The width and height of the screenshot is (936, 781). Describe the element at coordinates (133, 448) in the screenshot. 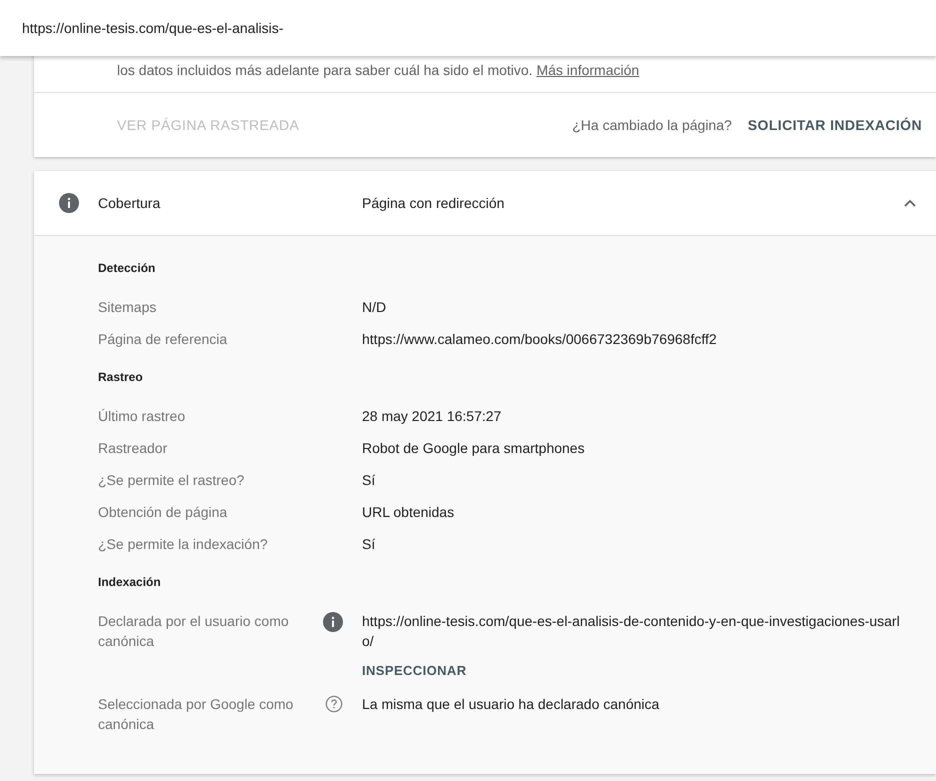

I see `field-label: Rastreador` at that location.